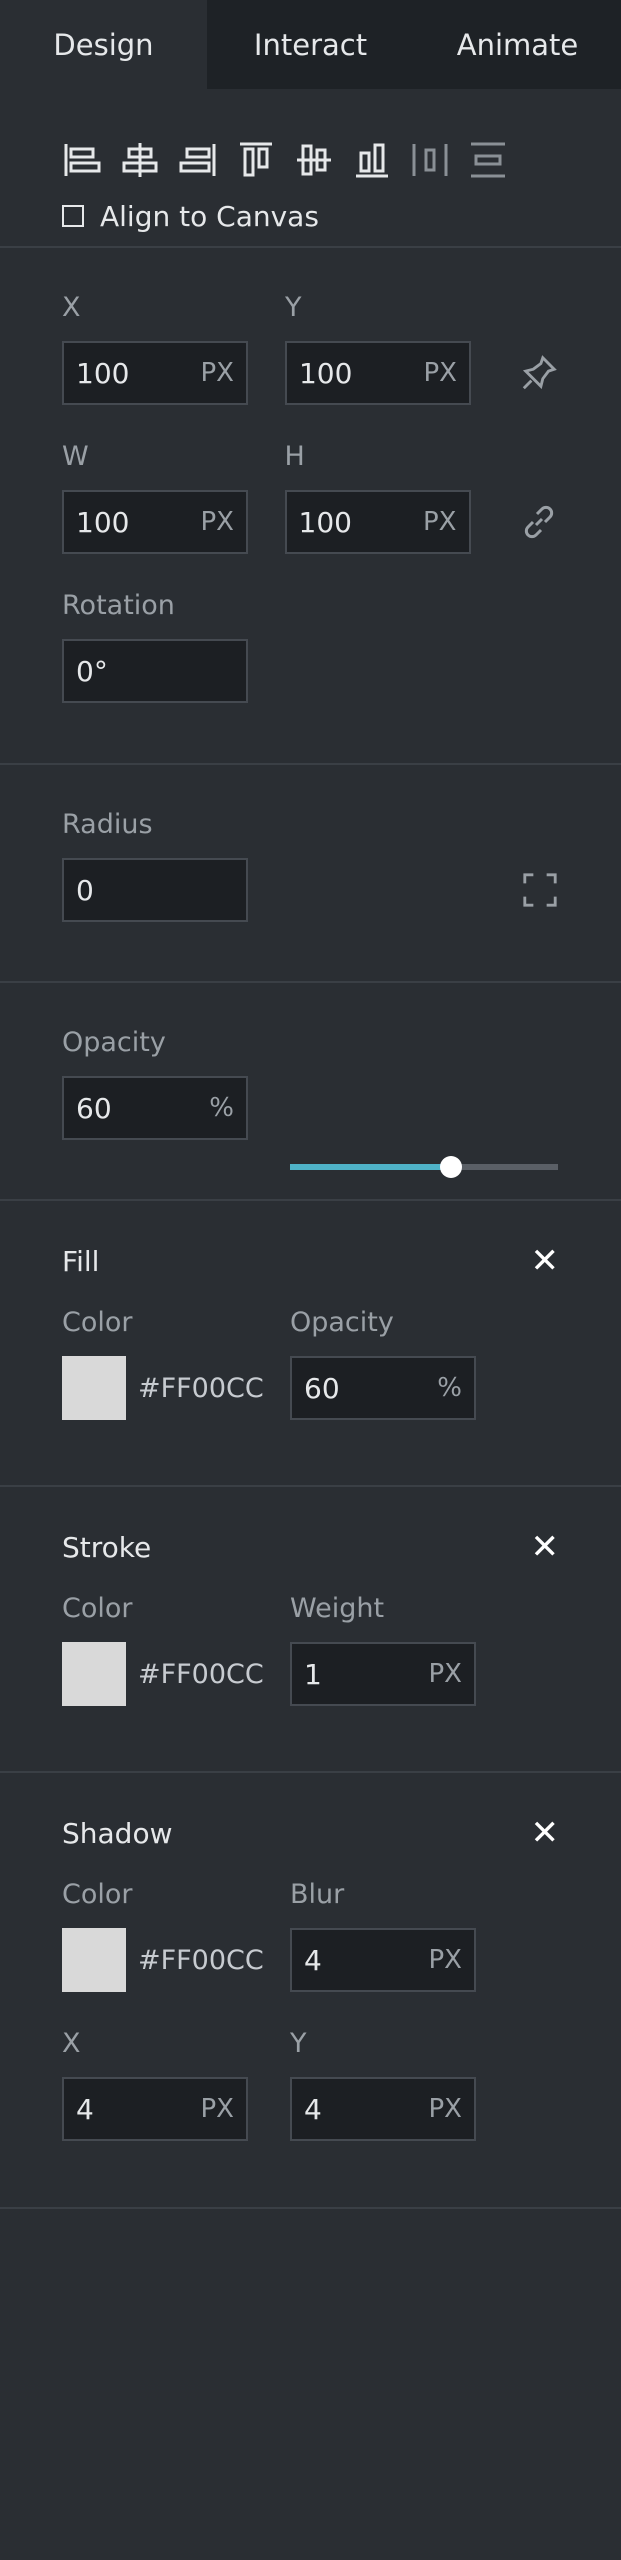  I want to click on shadow-blur-input: 4 PX, so click(383, 1960).